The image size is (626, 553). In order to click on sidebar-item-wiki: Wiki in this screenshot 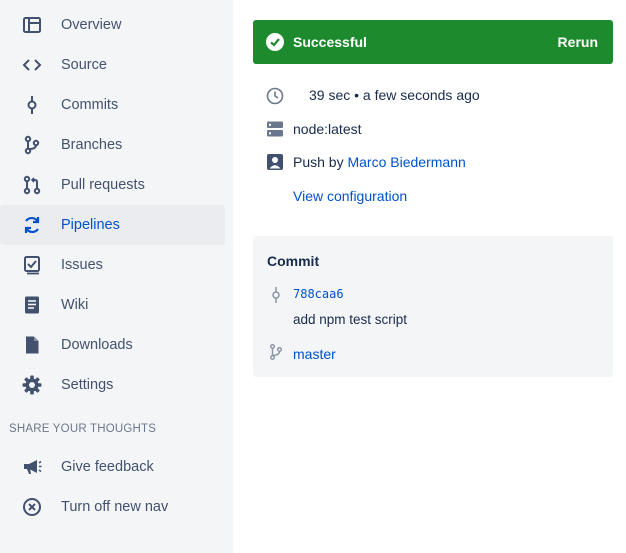, I will do `click(112, 305)`.